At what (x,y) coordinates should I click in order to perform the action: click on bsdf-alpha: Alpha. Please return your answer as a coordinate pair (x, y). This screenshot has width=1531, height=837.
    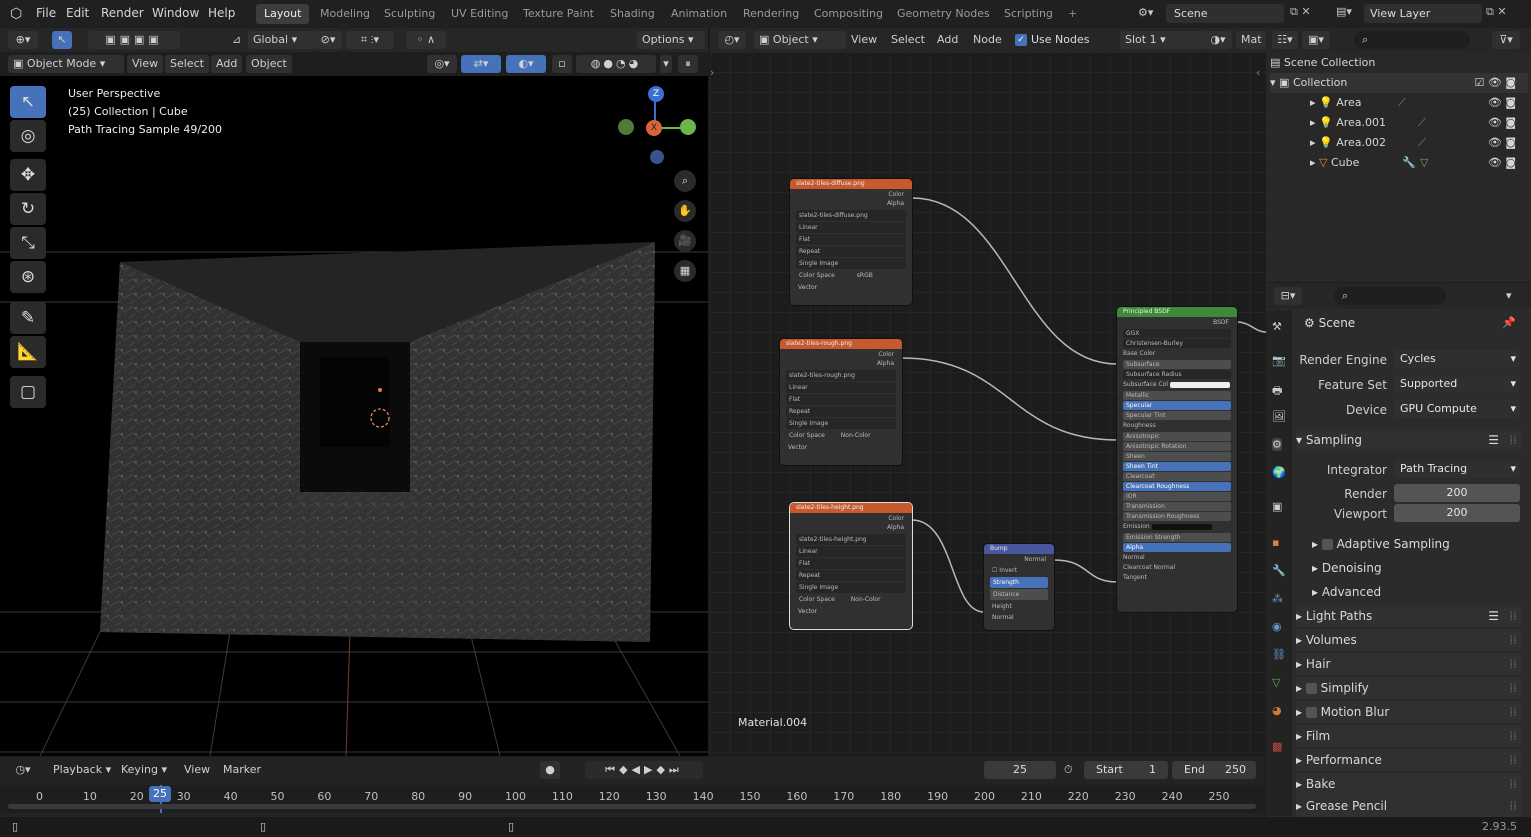
    Looking at the image, I should click on (1177, 547).